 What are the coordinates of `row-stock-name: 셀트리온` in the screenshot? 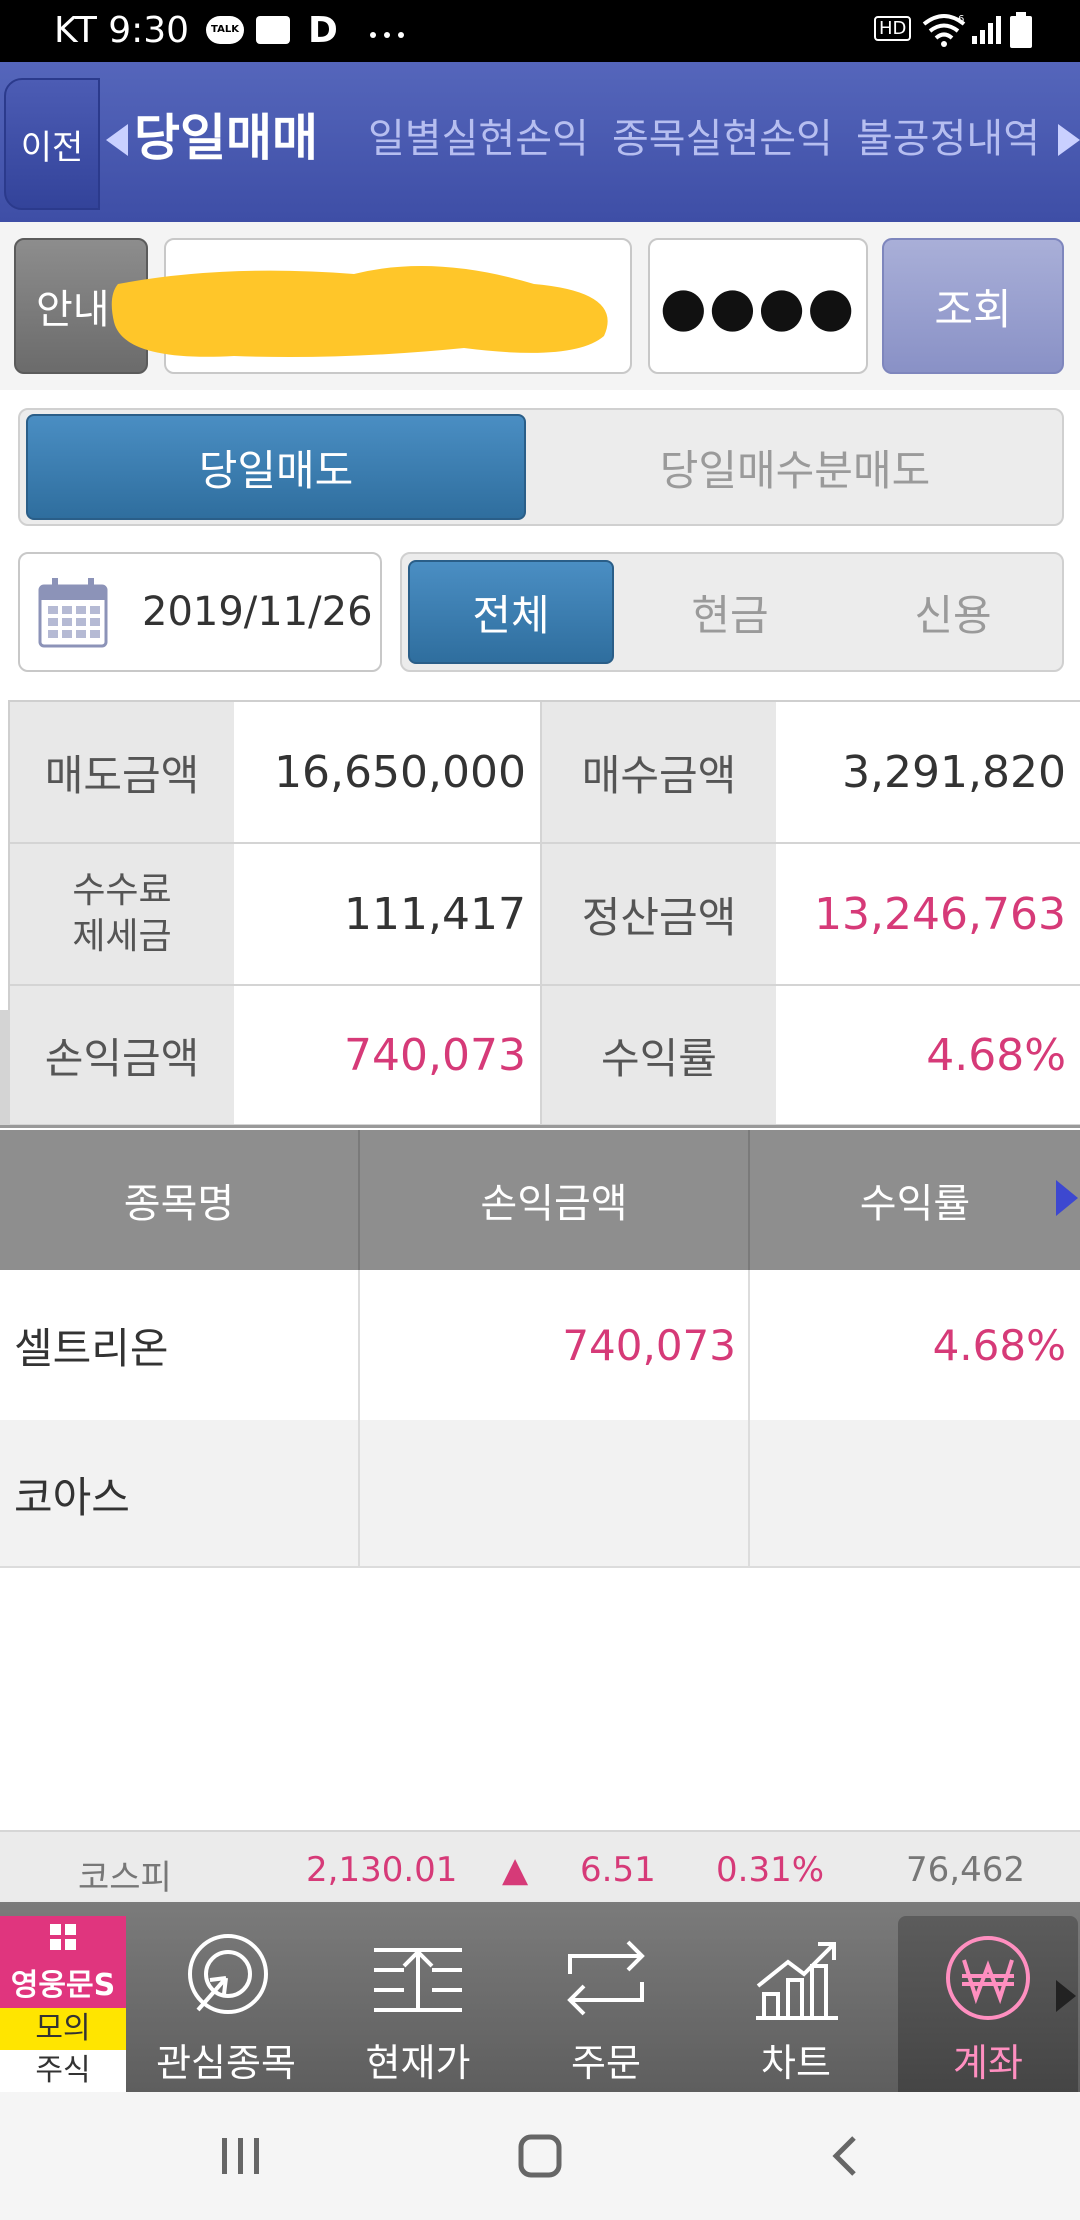 It's located at (180, 1345).